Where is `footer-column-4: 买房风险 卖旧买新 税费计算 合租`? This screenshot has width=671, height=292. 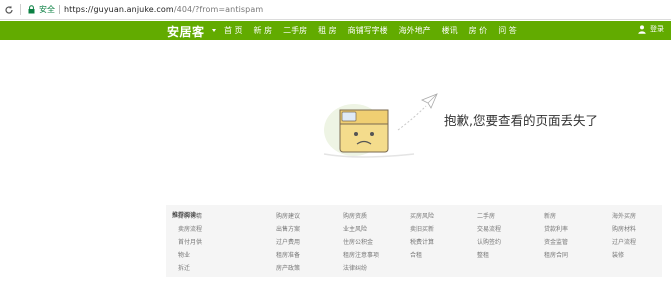 footer-column-4: 买房风险 卖旧买新 税费计算 合租 is located at coordinates (422, 236).